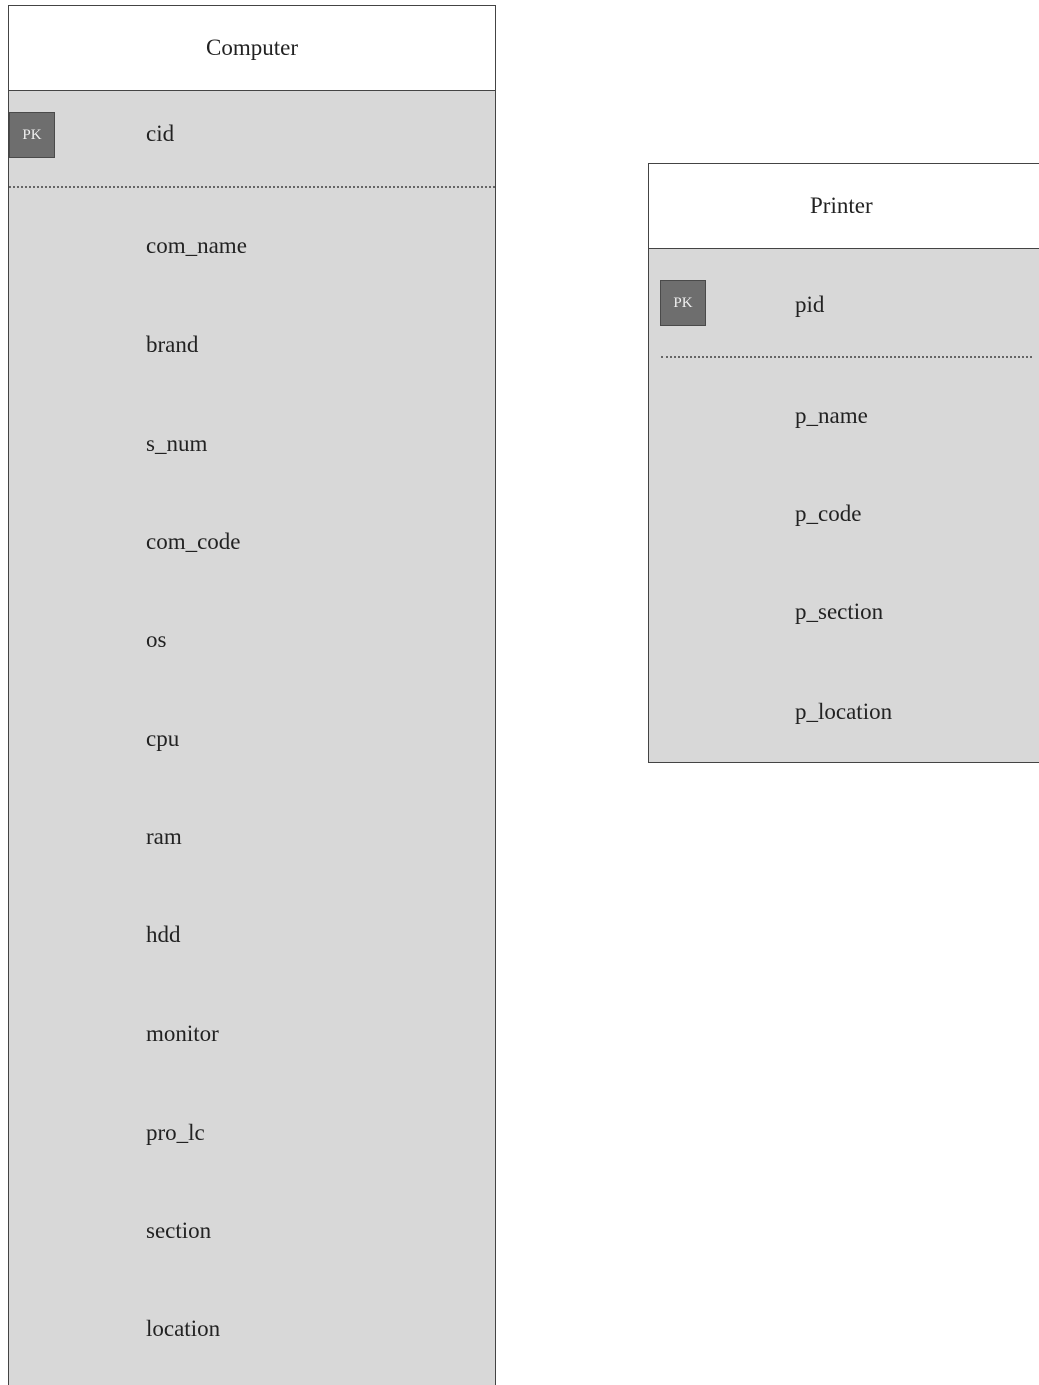 The image size is (1039, 1385). What do you see at coordinates (828, 513) in the screenshot?
I see `printer-field-p-code: p_code` at bounding box center [828, 513].